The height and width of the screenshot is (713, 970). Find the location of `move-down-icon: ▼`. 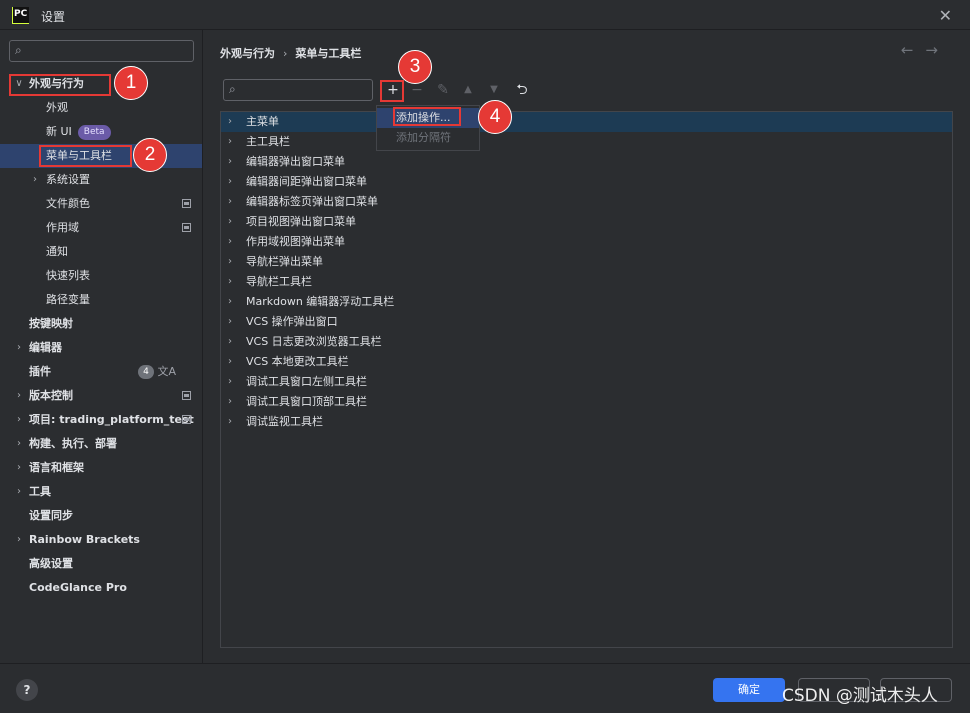

move-down-icon: ▼ is located at coordinates (494, 90).